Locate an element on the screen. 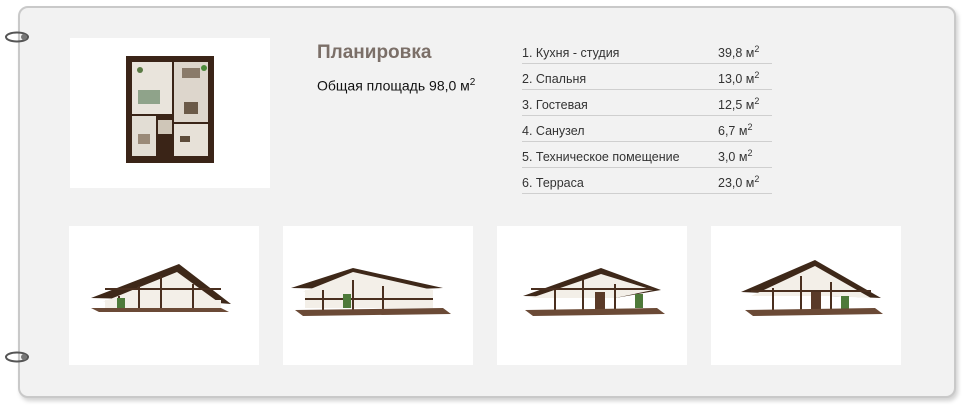 The width and height of the screenshot is (963, 418). room-name: 1. Кухня - студия is located at coordinates (571, 53).